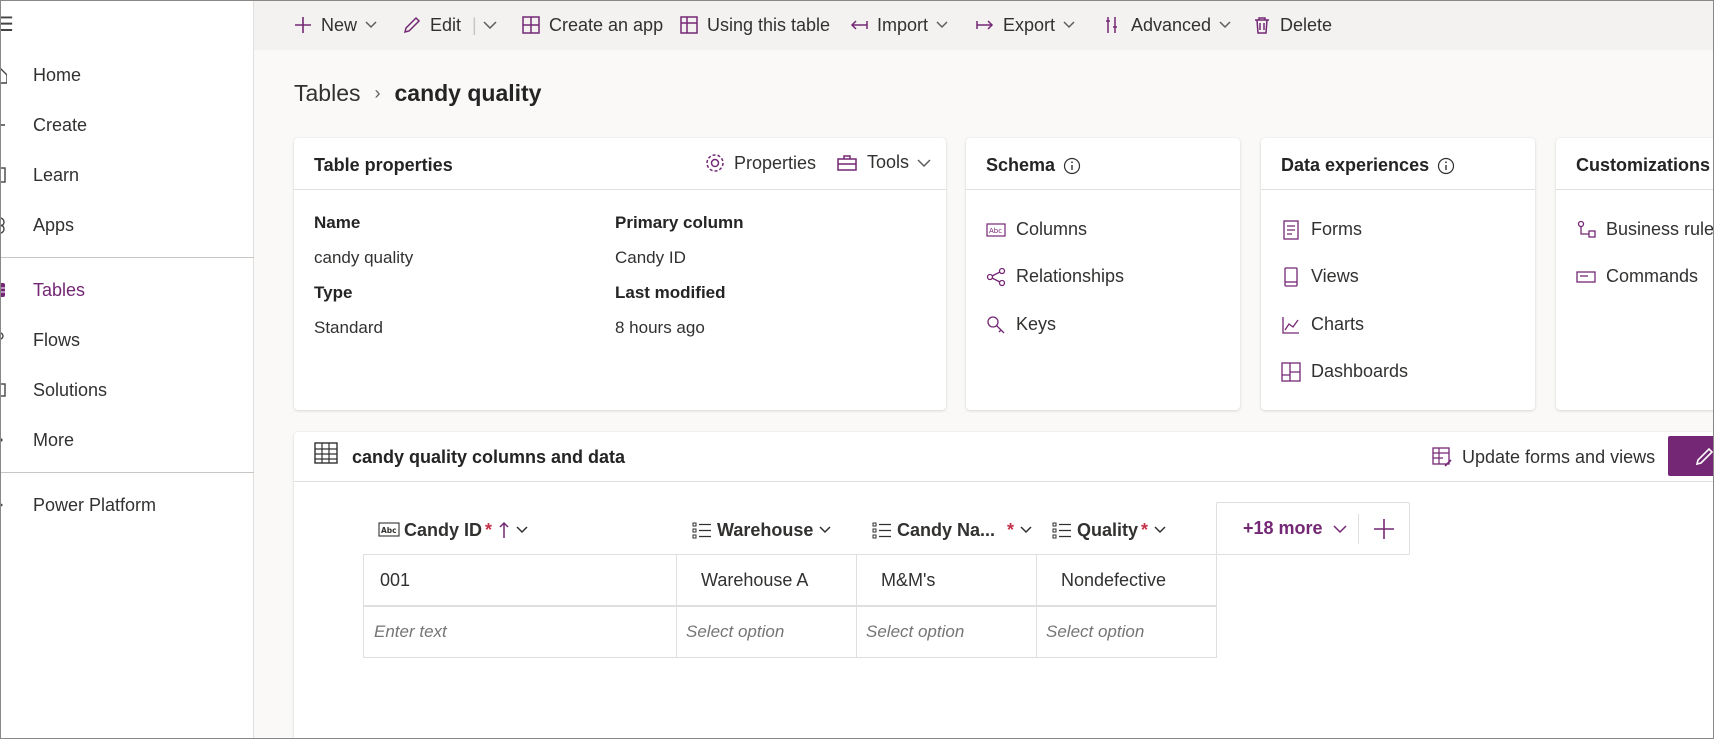 The image size is (1714, 739). I want to click on schema-item-columns: Abc Columns, so click(1036, 229).